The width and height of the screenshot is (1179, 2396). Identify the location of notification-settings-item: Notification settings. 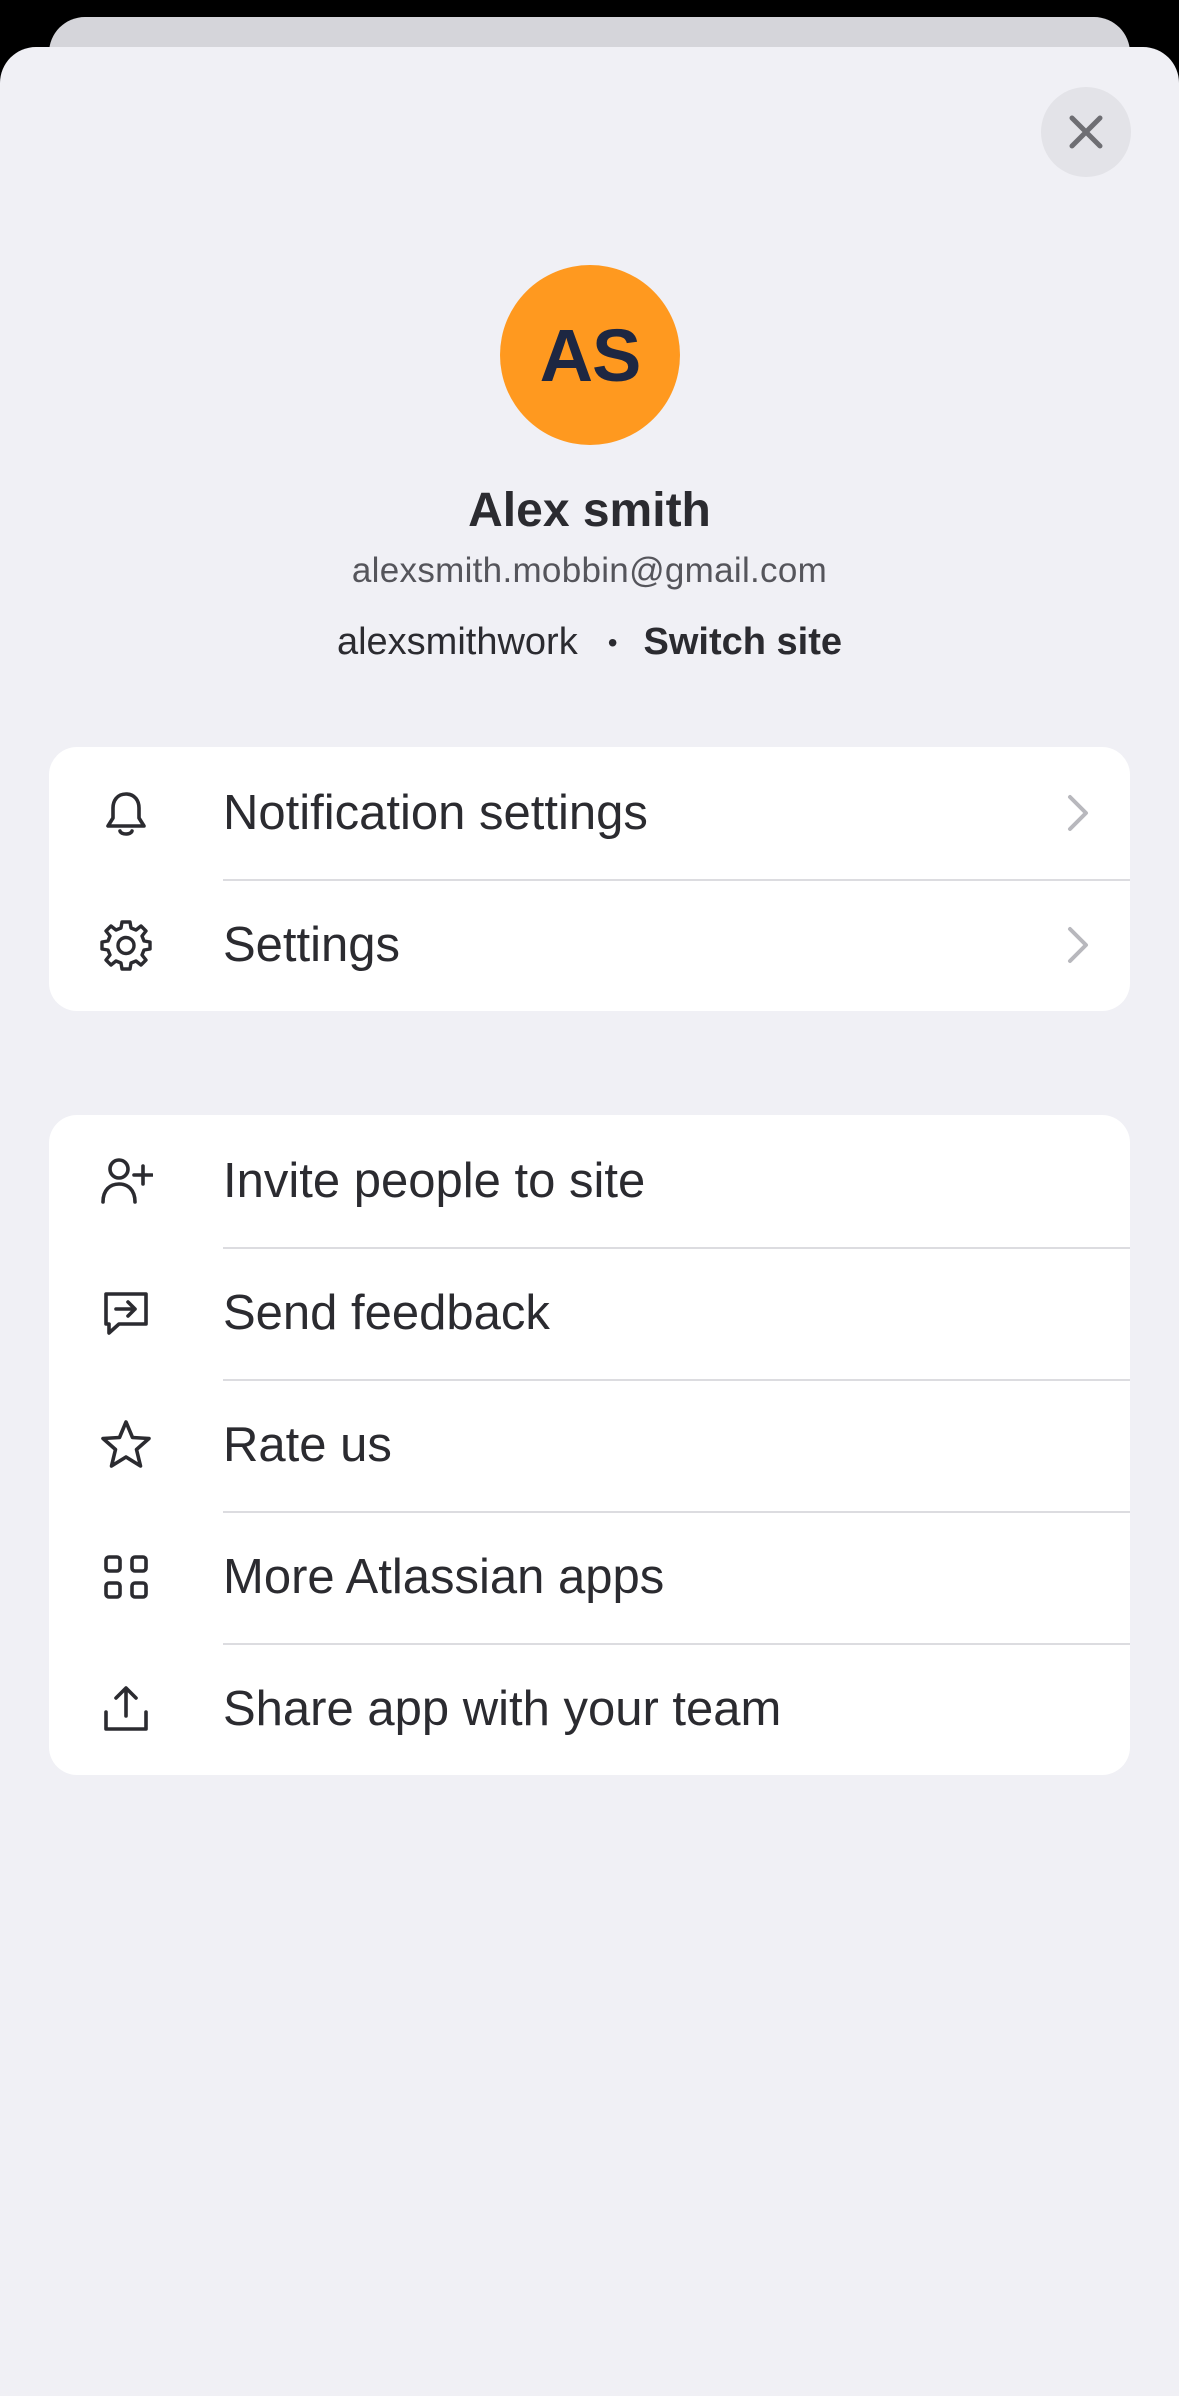
(589, 813).